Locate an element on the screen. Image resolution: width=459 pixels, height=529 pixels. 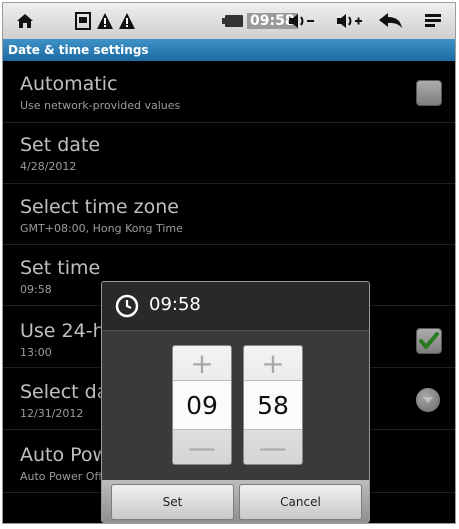
set-button: Set is located at coordinates (172, 502).